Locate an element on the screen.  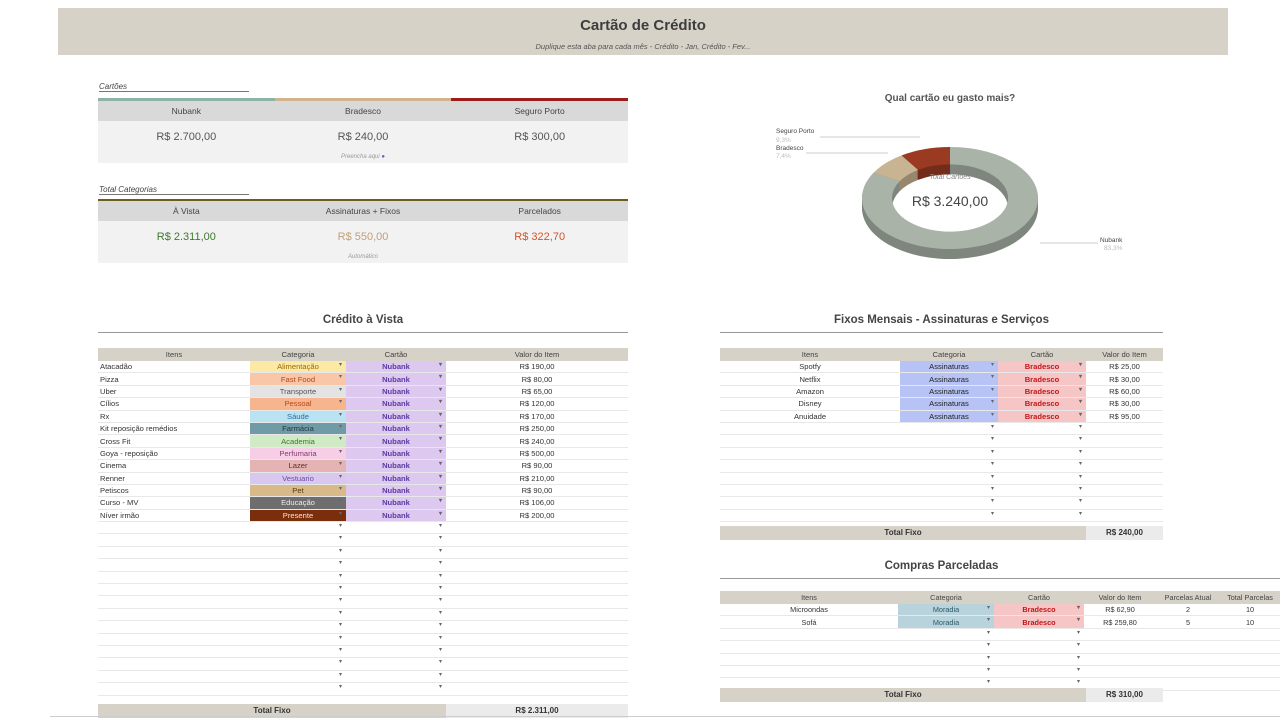
vista-value-cell: R$ 210,00 is located at coordinates (537, 478).